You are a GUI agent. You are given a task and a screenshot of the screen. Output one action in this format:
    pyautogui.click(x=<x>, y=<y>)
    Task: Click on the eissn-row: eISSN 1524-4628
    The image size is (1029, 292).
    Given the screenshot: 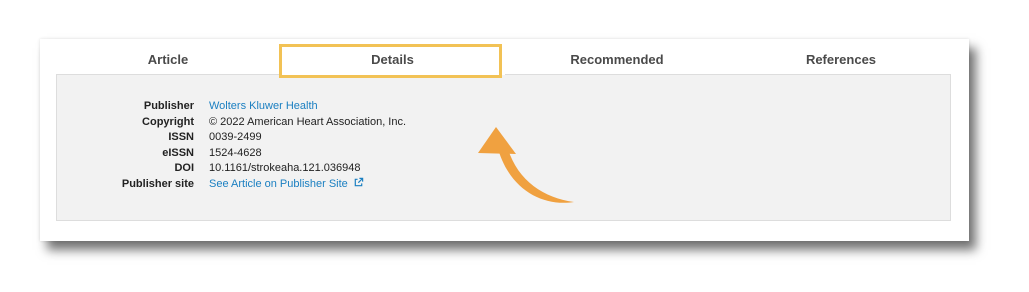 What is the action you would take?
    pyautogui.click(x=504, y=154)
    